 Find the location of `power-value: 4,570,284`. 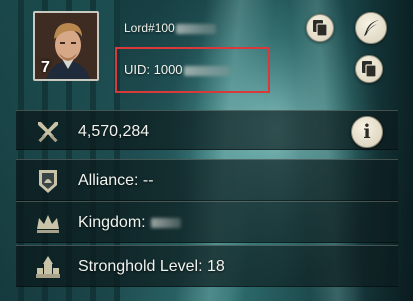

power-value: 4,570,284 is located at coordinates (114, 131).